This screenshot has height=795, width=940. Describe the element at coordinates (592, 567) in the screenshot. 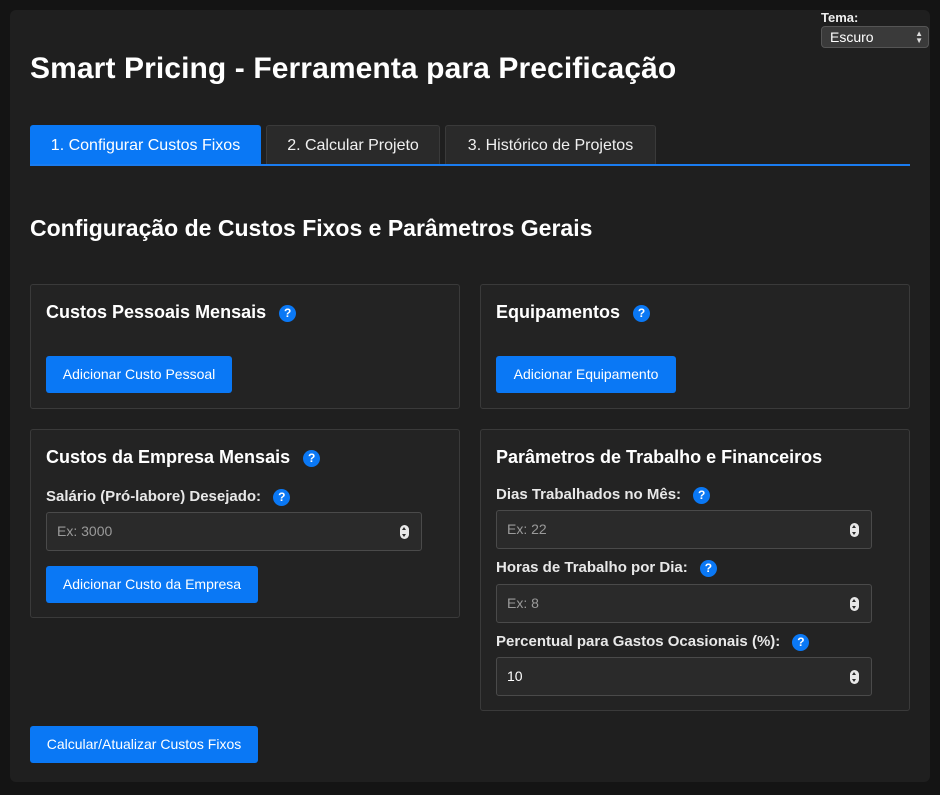

I see `hours-label-text: Horas de Trabalho por Dia:` at that location.